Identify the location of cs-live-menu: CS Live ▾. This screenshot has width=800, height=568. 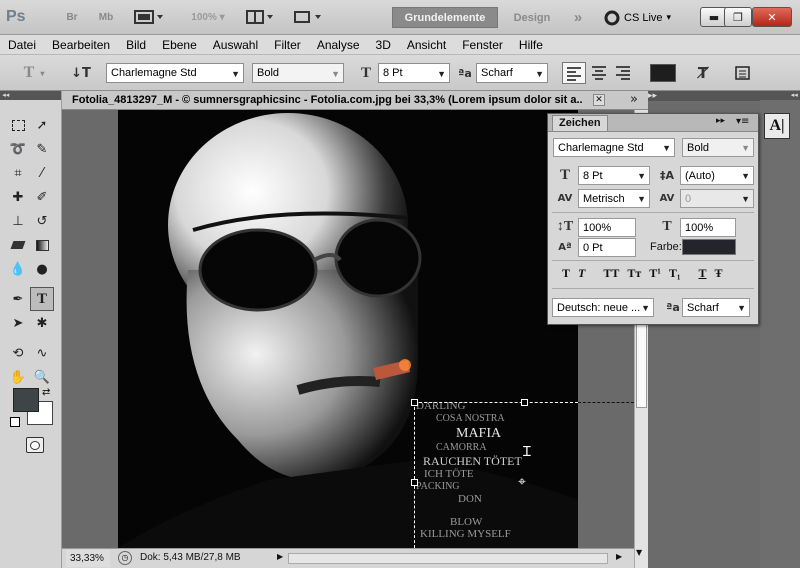
(648, 17).